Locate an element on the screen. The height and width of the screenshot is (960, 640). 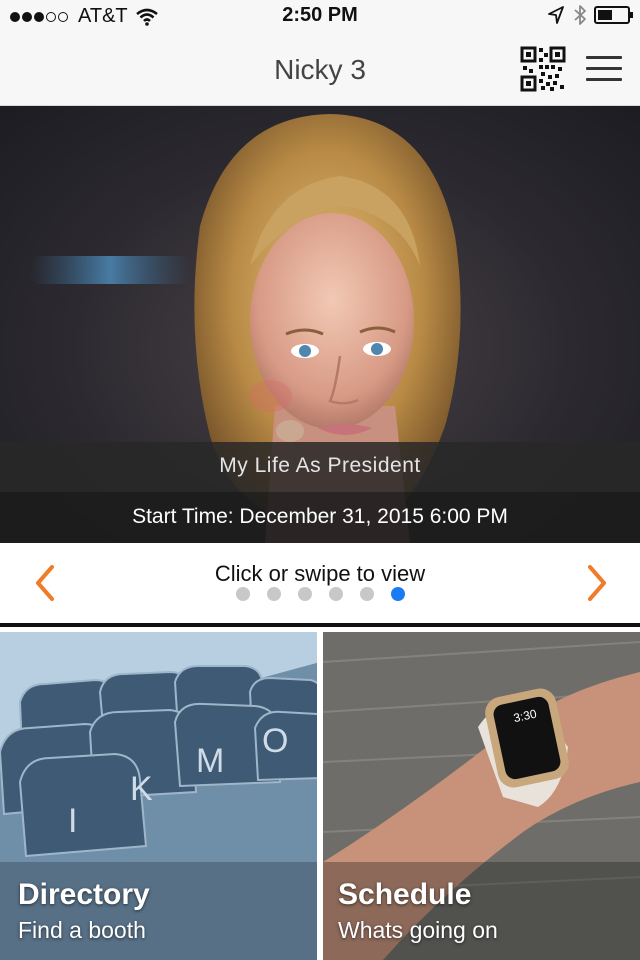
hamburger-menu-icon is located at coordinates (604, 70).